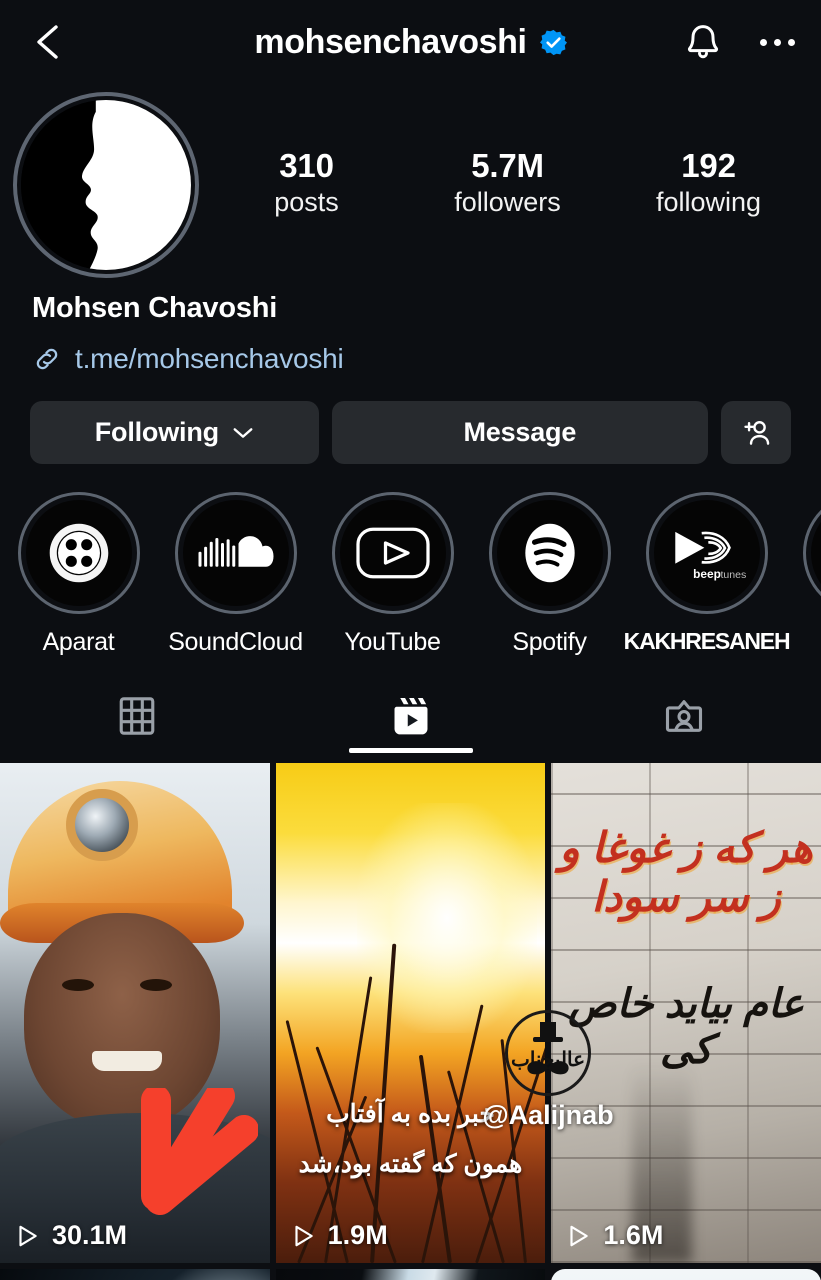  What do you see at coordinates (243, 432) in the screenshot?
I see `chevron-down-icon` at bounding box center [243, 432].